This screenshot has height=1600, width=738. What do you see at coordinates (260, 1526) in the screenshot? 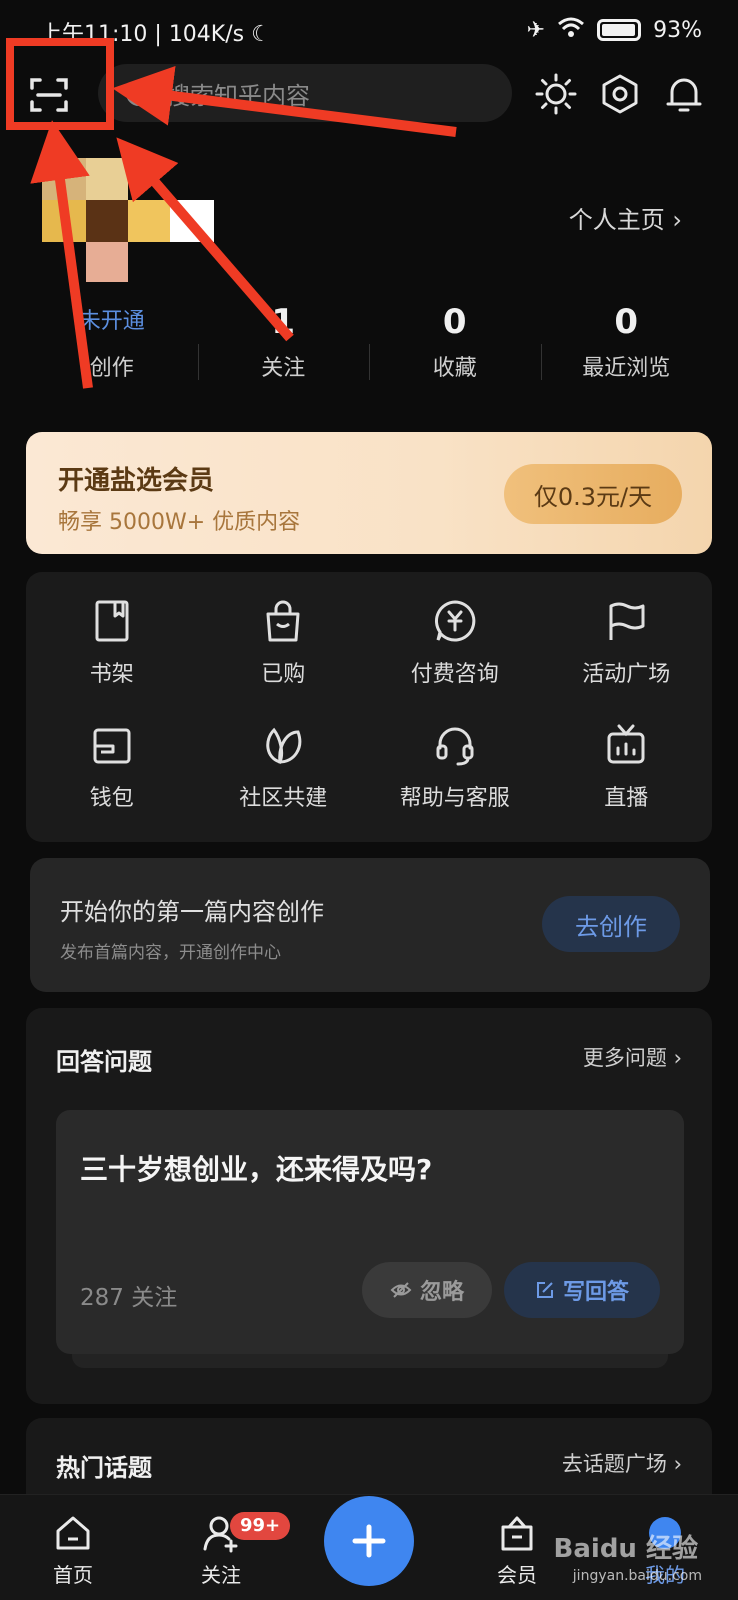
I see `follow-badge: 99+` at bounding box center [260, 1526].